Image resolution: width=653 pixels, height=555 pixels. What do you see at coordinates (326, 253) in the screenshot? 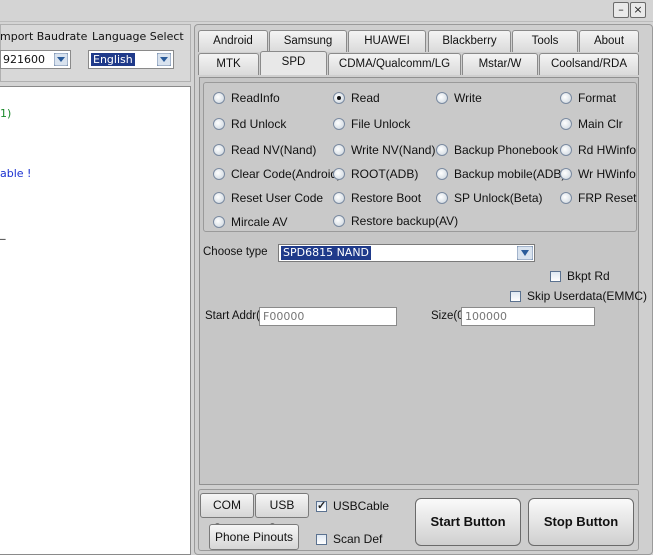
I see `choose-type-value: SPD6815 NAND` at bounding box center [326, 253].